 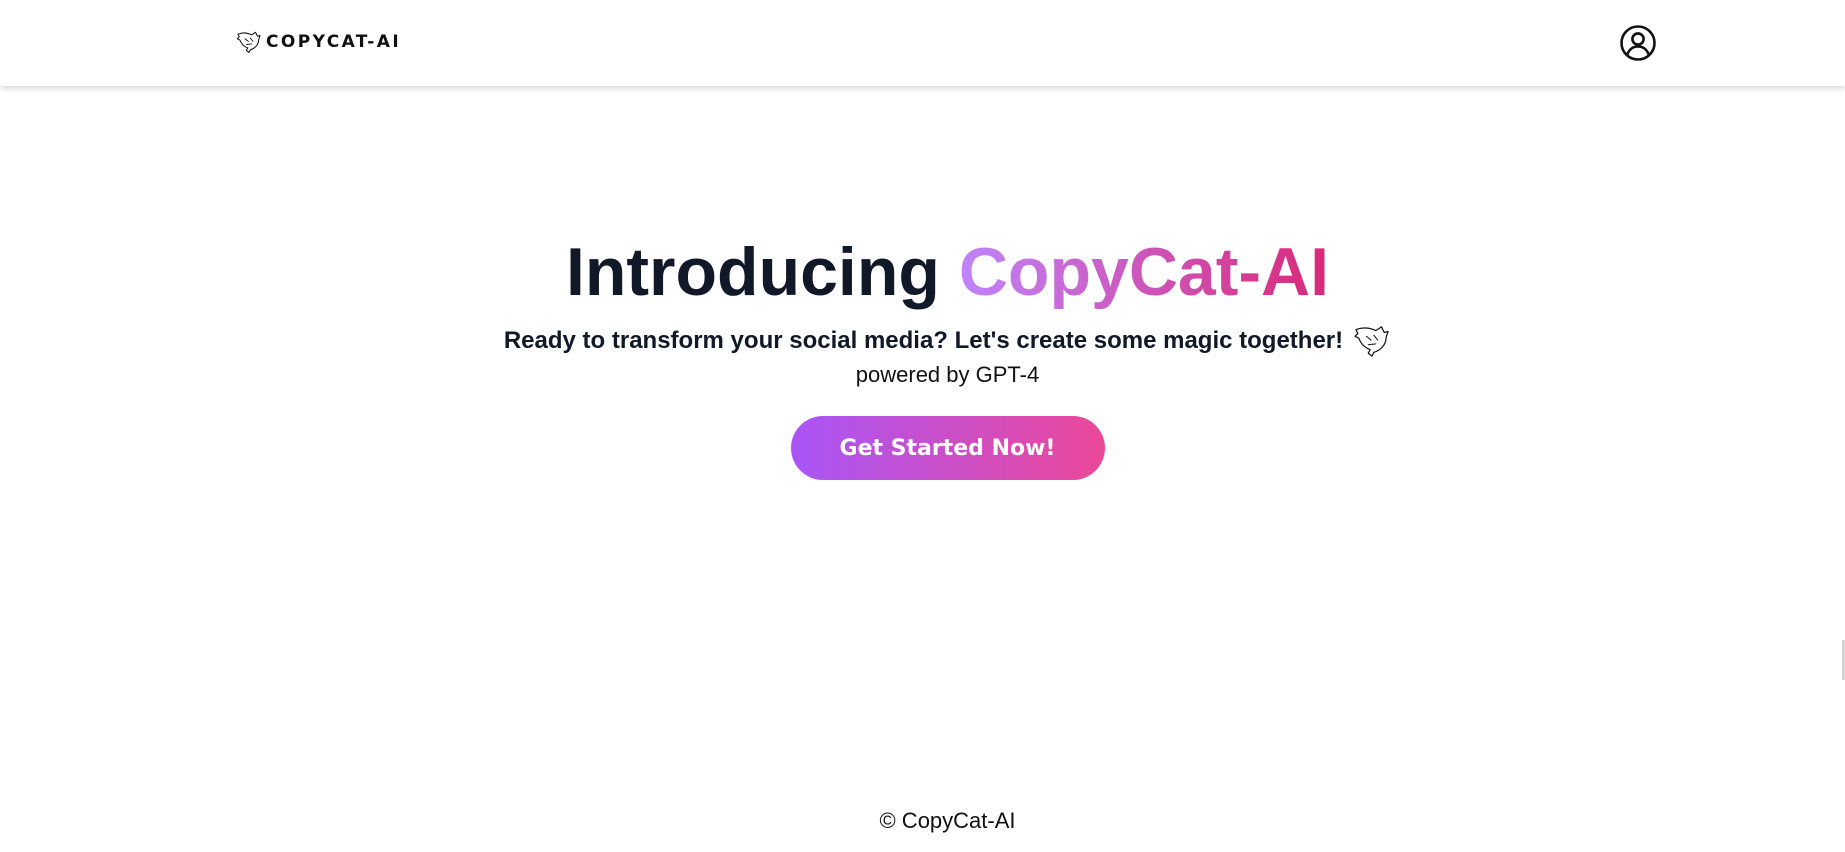 I want to click on hero-title-accent: CopyCat-AI, so click(x=1144, y=272).